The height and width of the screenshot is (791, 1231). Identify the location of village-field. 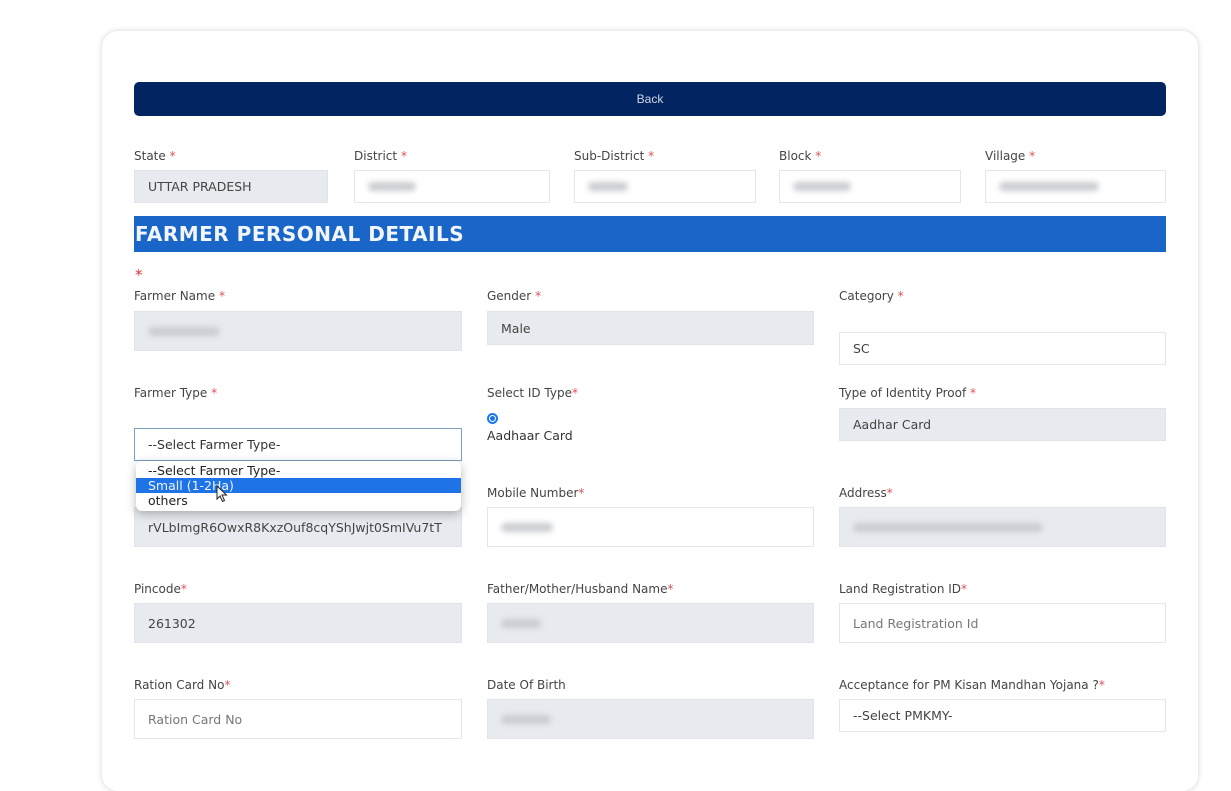
(1075, 186).